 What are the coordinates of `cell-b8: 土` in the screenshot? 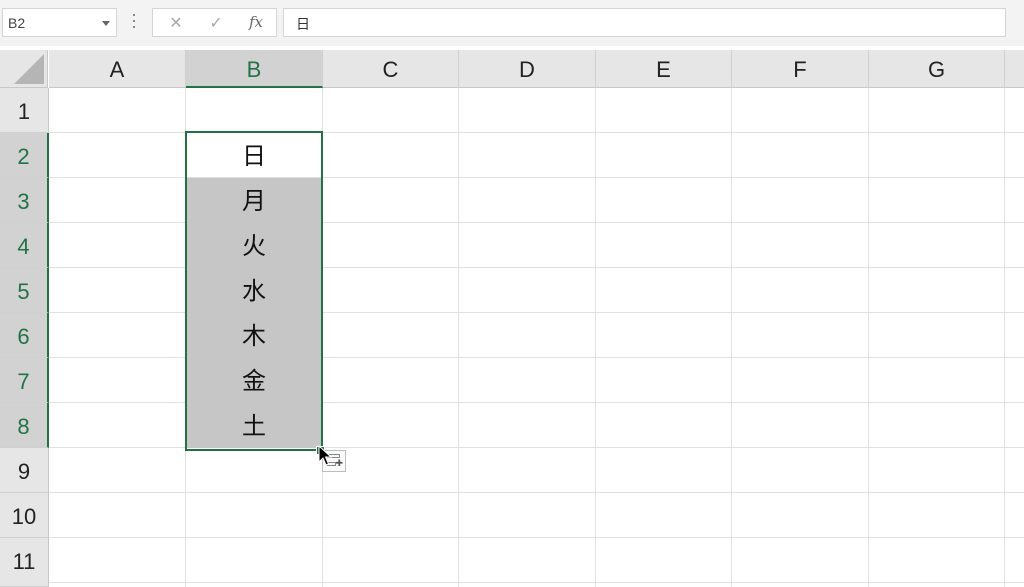 It's located at (254, 425).